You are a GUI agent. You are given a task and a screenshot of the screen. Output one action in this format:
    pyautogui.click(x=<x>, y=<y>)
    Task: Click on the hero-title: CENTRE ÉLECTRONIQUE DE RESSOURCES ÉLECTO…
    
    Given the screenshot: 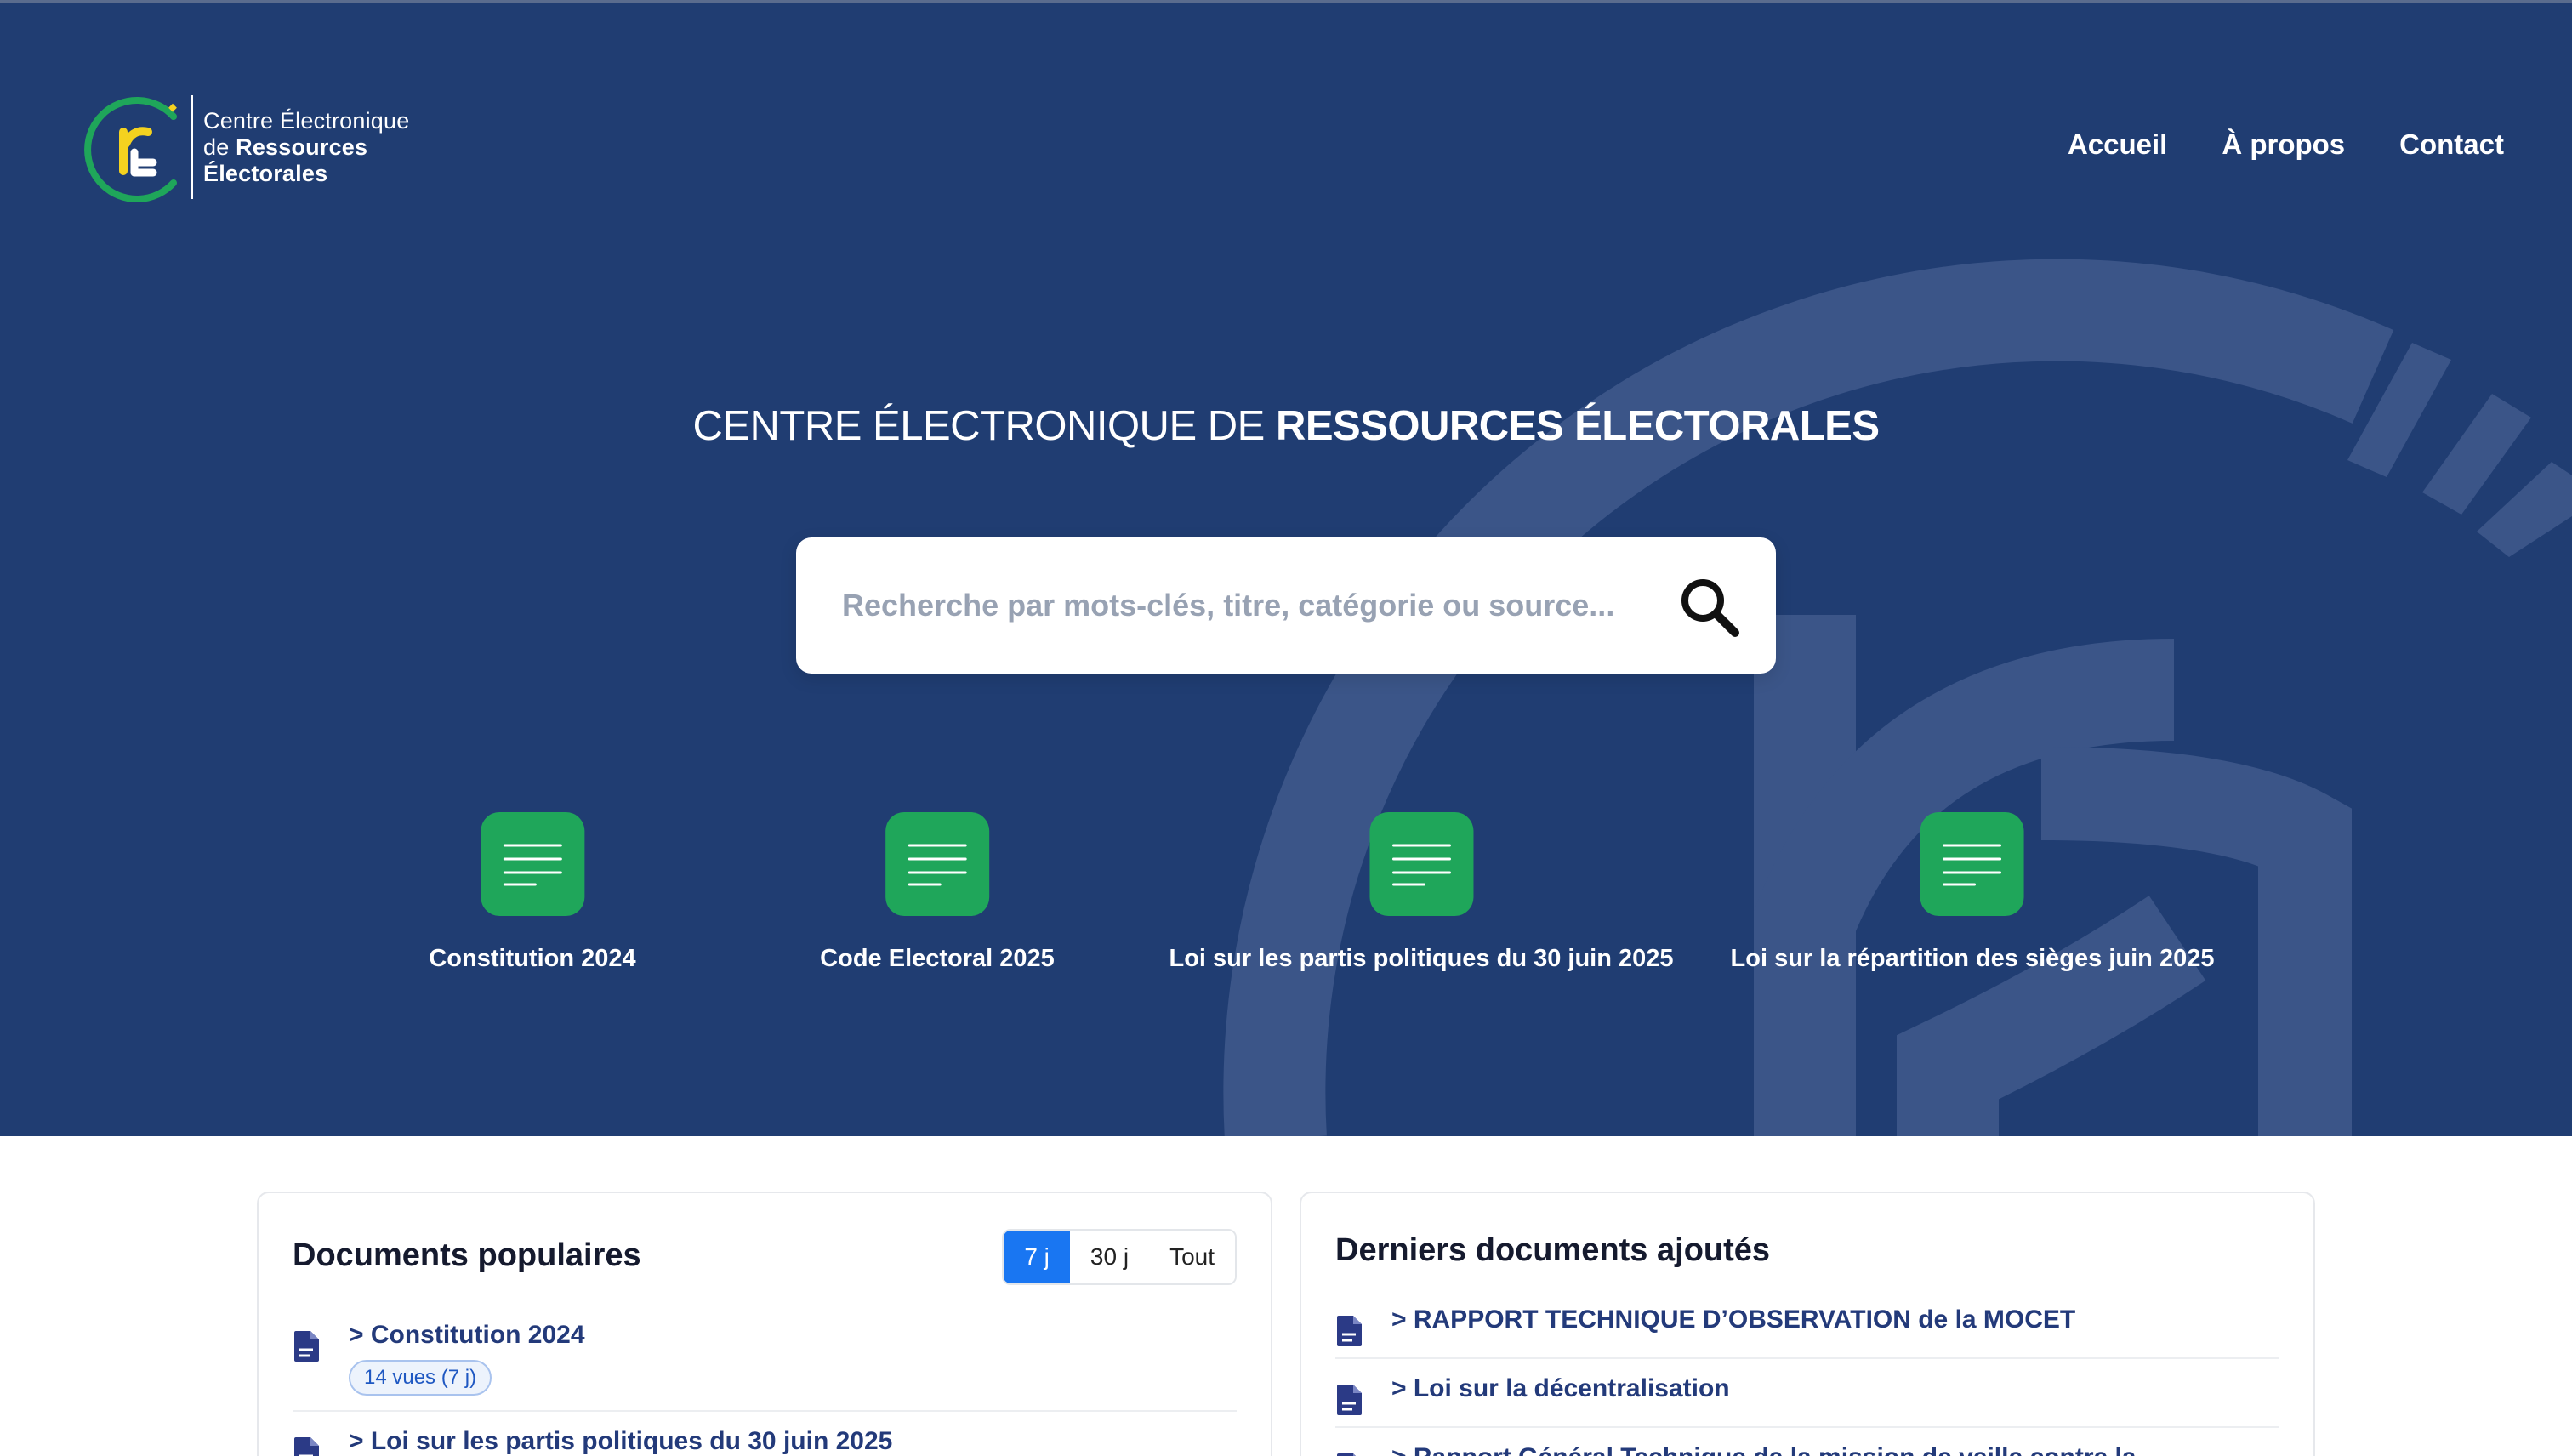 What is the action you would take?
    pyautogui.click(x=1286, y=426)
    